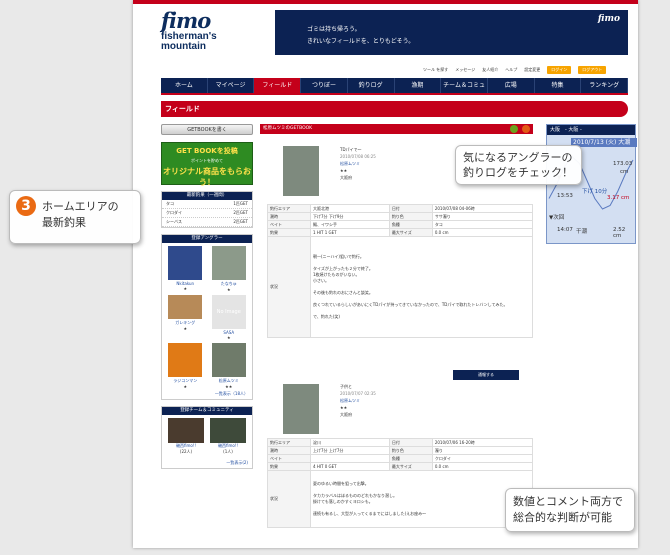 The width and height of the screenshot is (670, 555). What do you see at coordinates (26, 206) in the screenshot?
I see `step-number-badge: 3` at bounding box center [26, 206].